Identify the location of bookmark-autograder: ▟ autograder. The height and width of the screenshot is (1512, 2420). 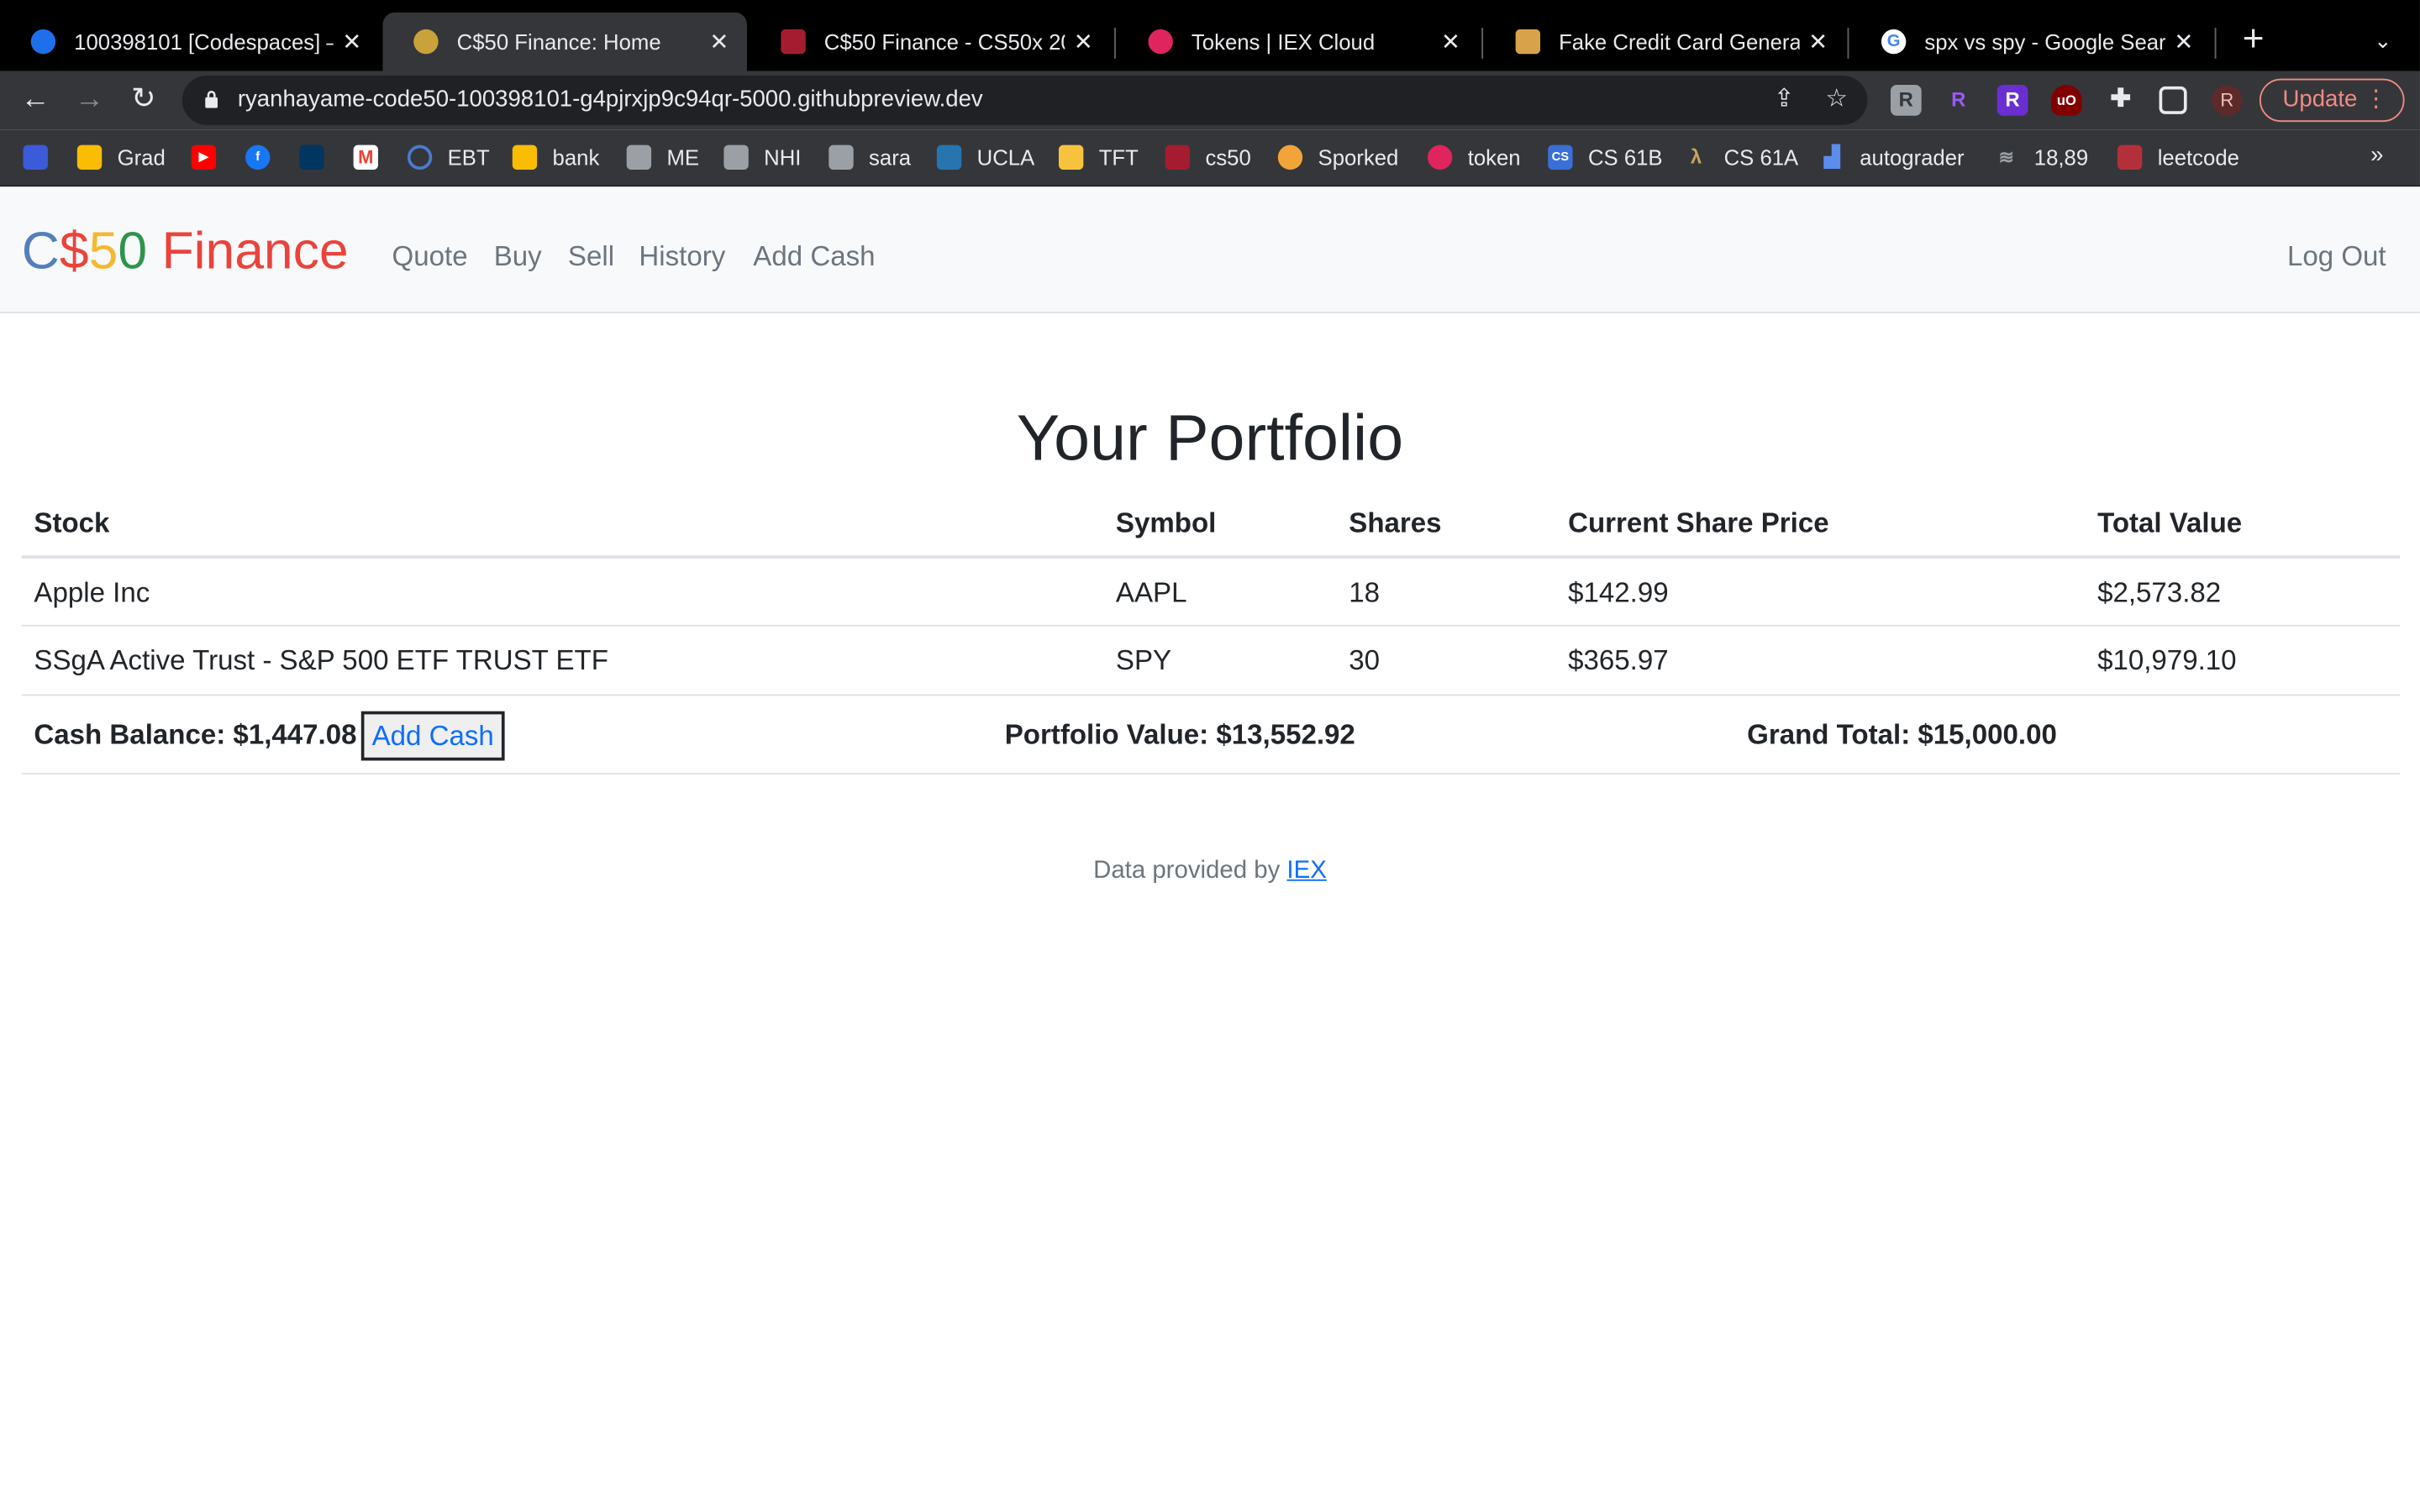
(1892, 157).